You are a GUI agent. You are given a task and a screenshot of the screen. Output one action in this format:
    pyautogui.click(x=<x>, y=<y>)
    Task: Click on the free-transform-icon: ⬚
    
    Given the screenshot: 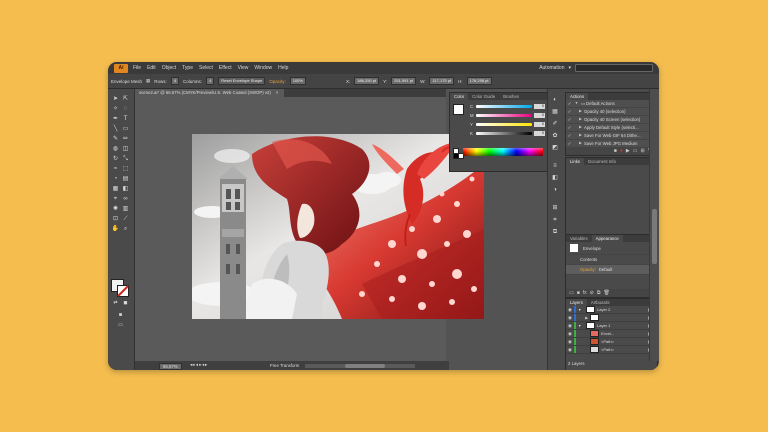 What is the action you would take?
    pyautogui.click(x=125, y=169)
    